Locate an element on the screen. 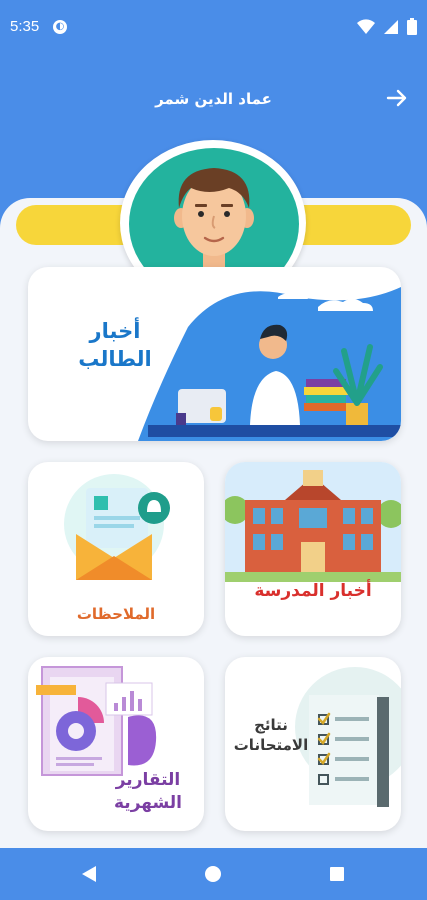  nav-back-icon is located at coordinates (89, 874).